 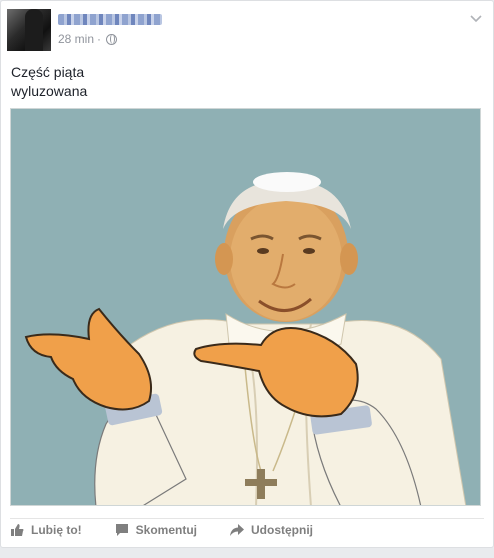 I want to click on share-button: Udostępnij, so click(x=271, y=530).